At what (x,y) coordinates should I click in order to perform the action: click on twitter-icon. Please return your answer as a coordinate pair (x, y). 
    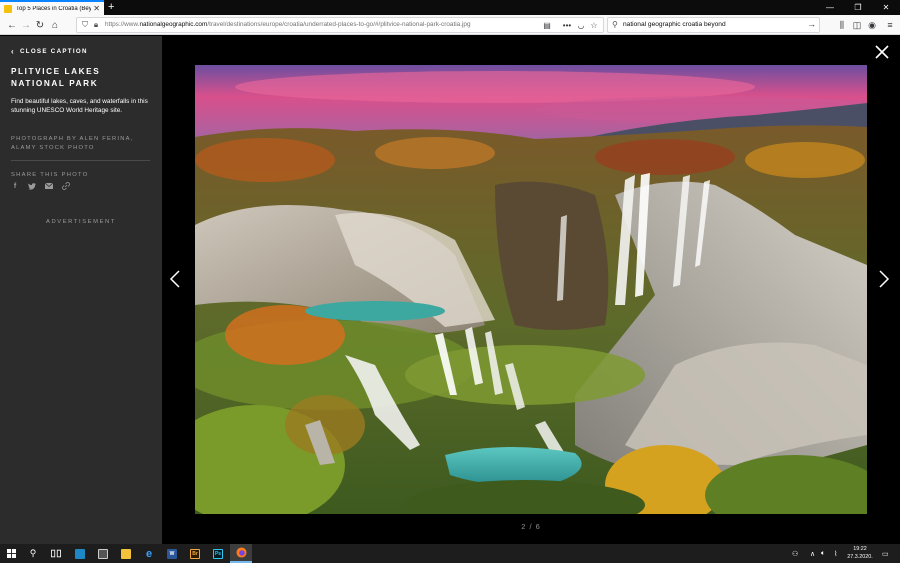
    Looking at the image, I should click on (32, 186).